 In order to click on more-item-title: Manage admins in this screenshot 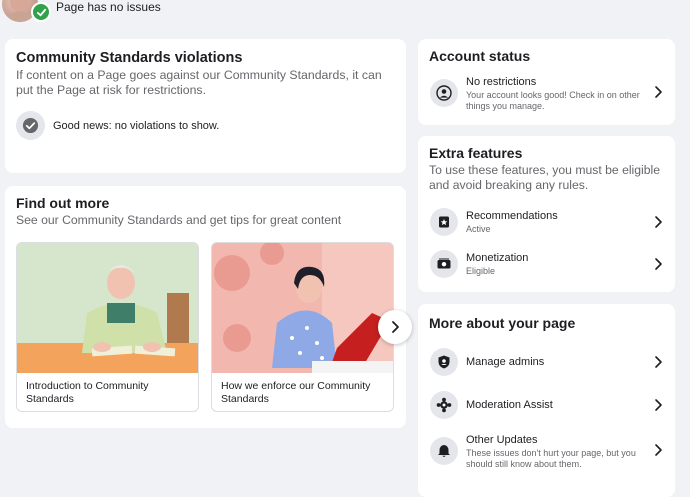, I will do `click(505, 362)`.